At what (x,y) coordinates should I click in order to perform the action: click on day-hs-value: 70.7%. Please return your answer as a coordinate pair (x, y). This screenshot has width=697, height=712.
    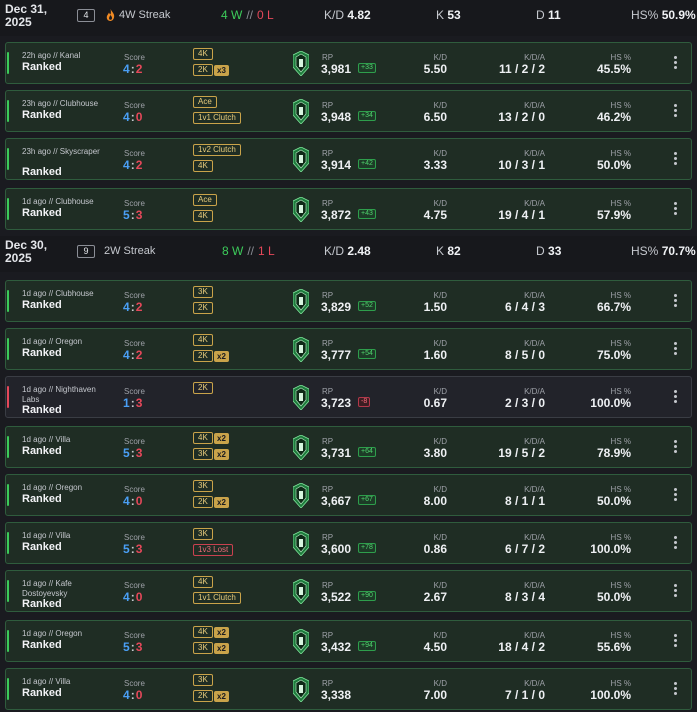
    Looking at the image, I should click on (678, 251).